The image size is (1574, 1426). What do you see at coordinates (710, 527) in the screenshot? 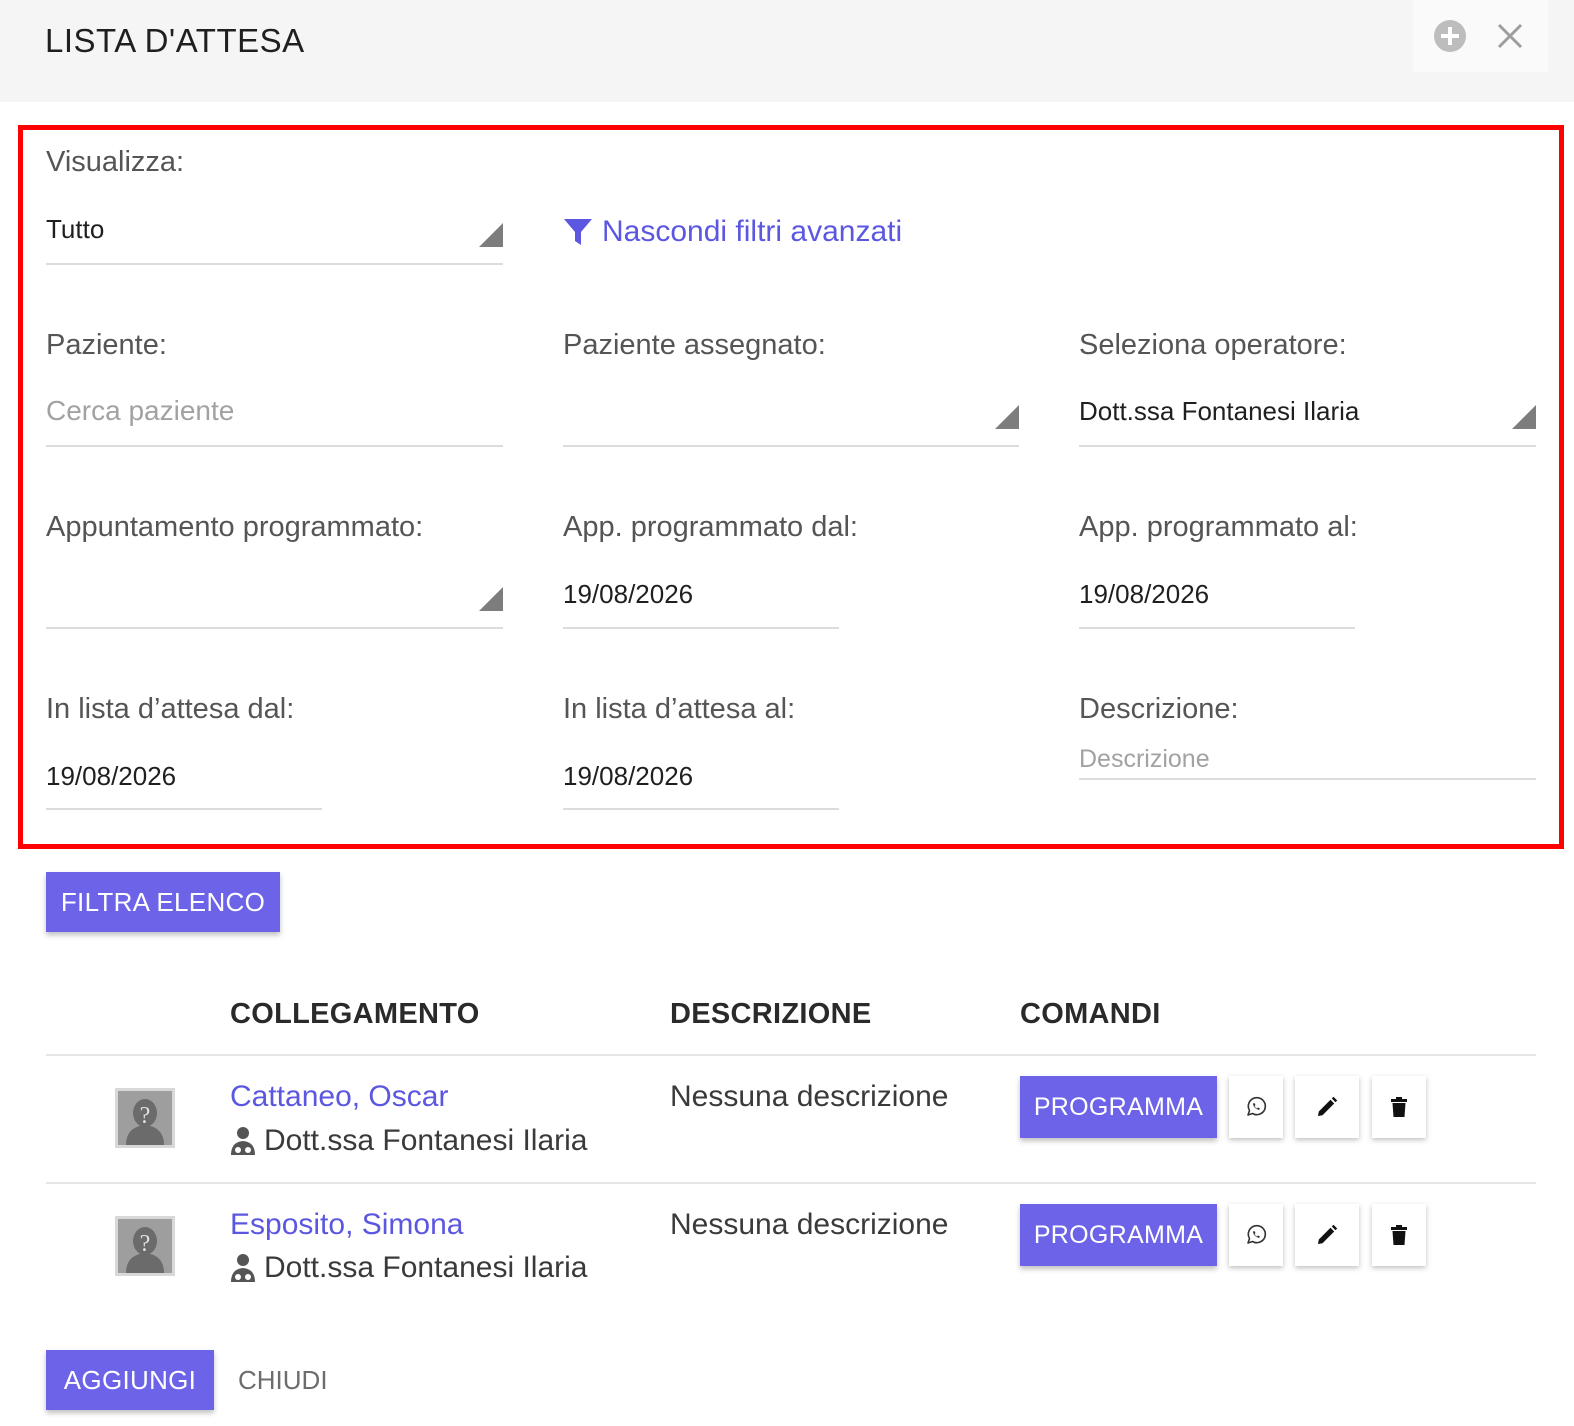
I see `app-dal-label: App. programmato dal:` at bounding box center [710, 527].